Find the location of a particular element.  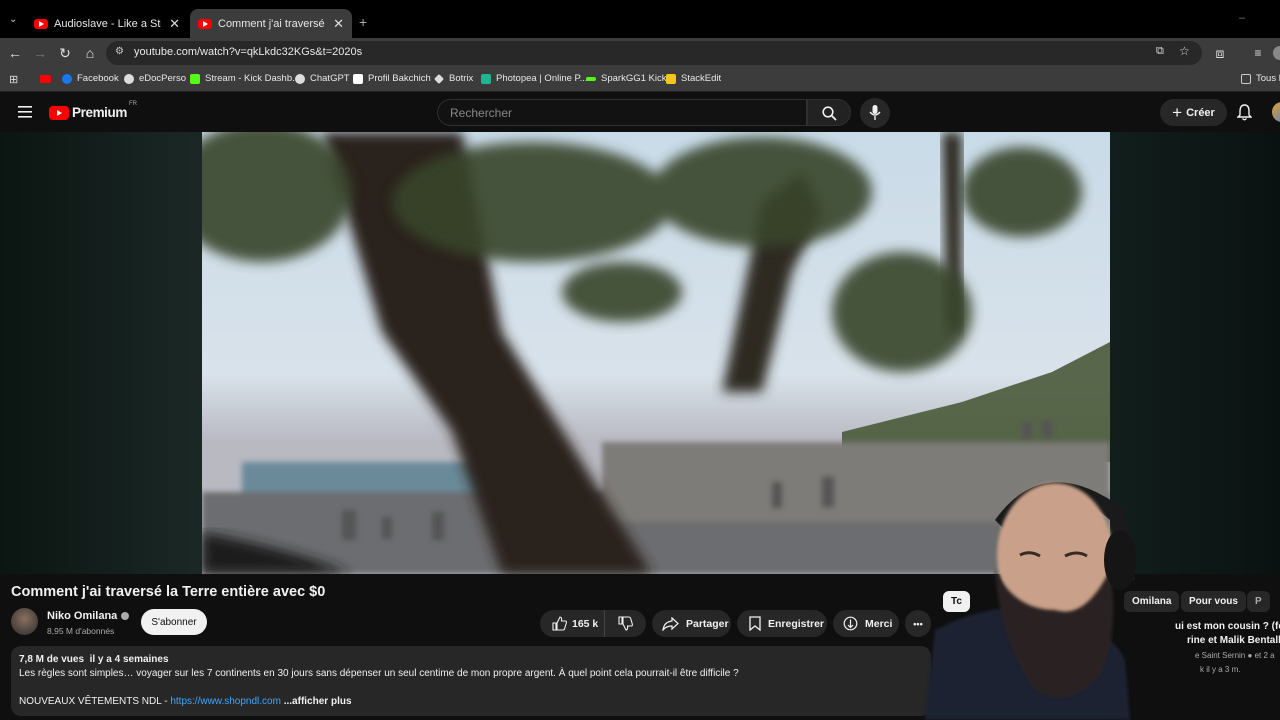

bakchich-icon is located at coordinates (358, 78).